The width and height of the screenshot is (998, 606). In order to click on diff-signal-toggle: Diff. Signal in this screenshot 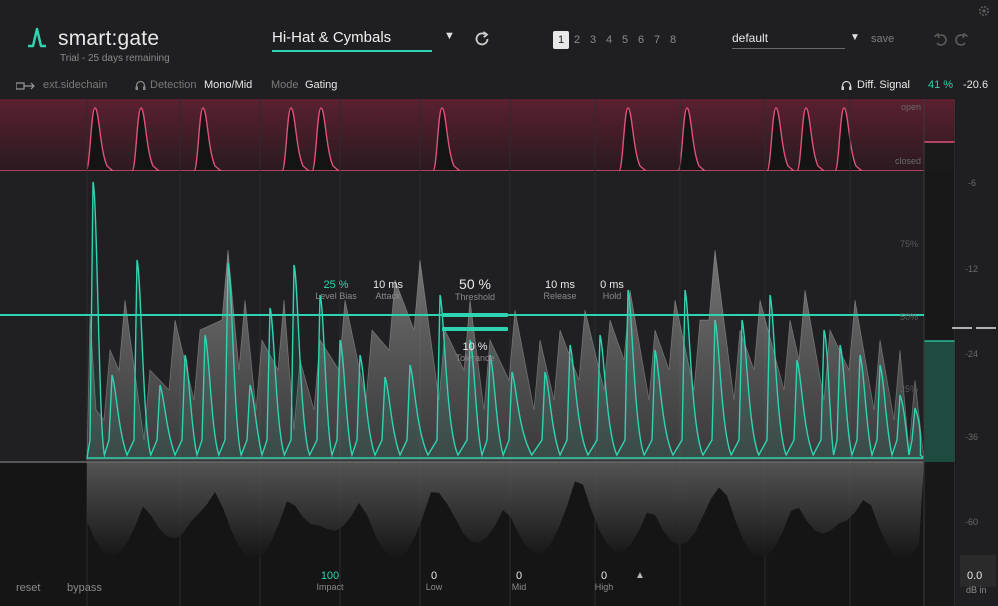, I will do `click(883, 85)`.